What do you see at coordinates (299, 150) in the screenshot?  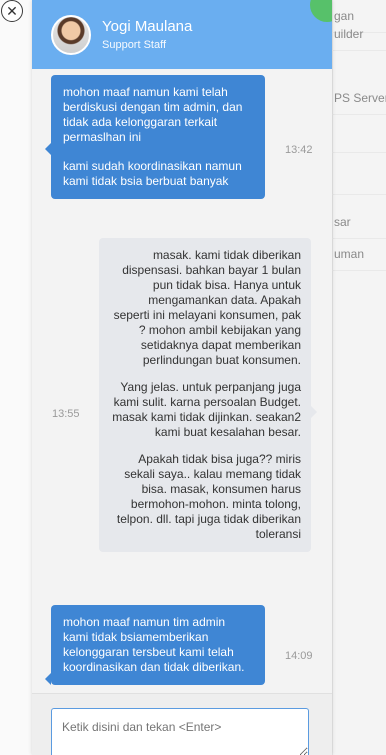 I see `message-time: 13:42` at bounding box center [299, 150].